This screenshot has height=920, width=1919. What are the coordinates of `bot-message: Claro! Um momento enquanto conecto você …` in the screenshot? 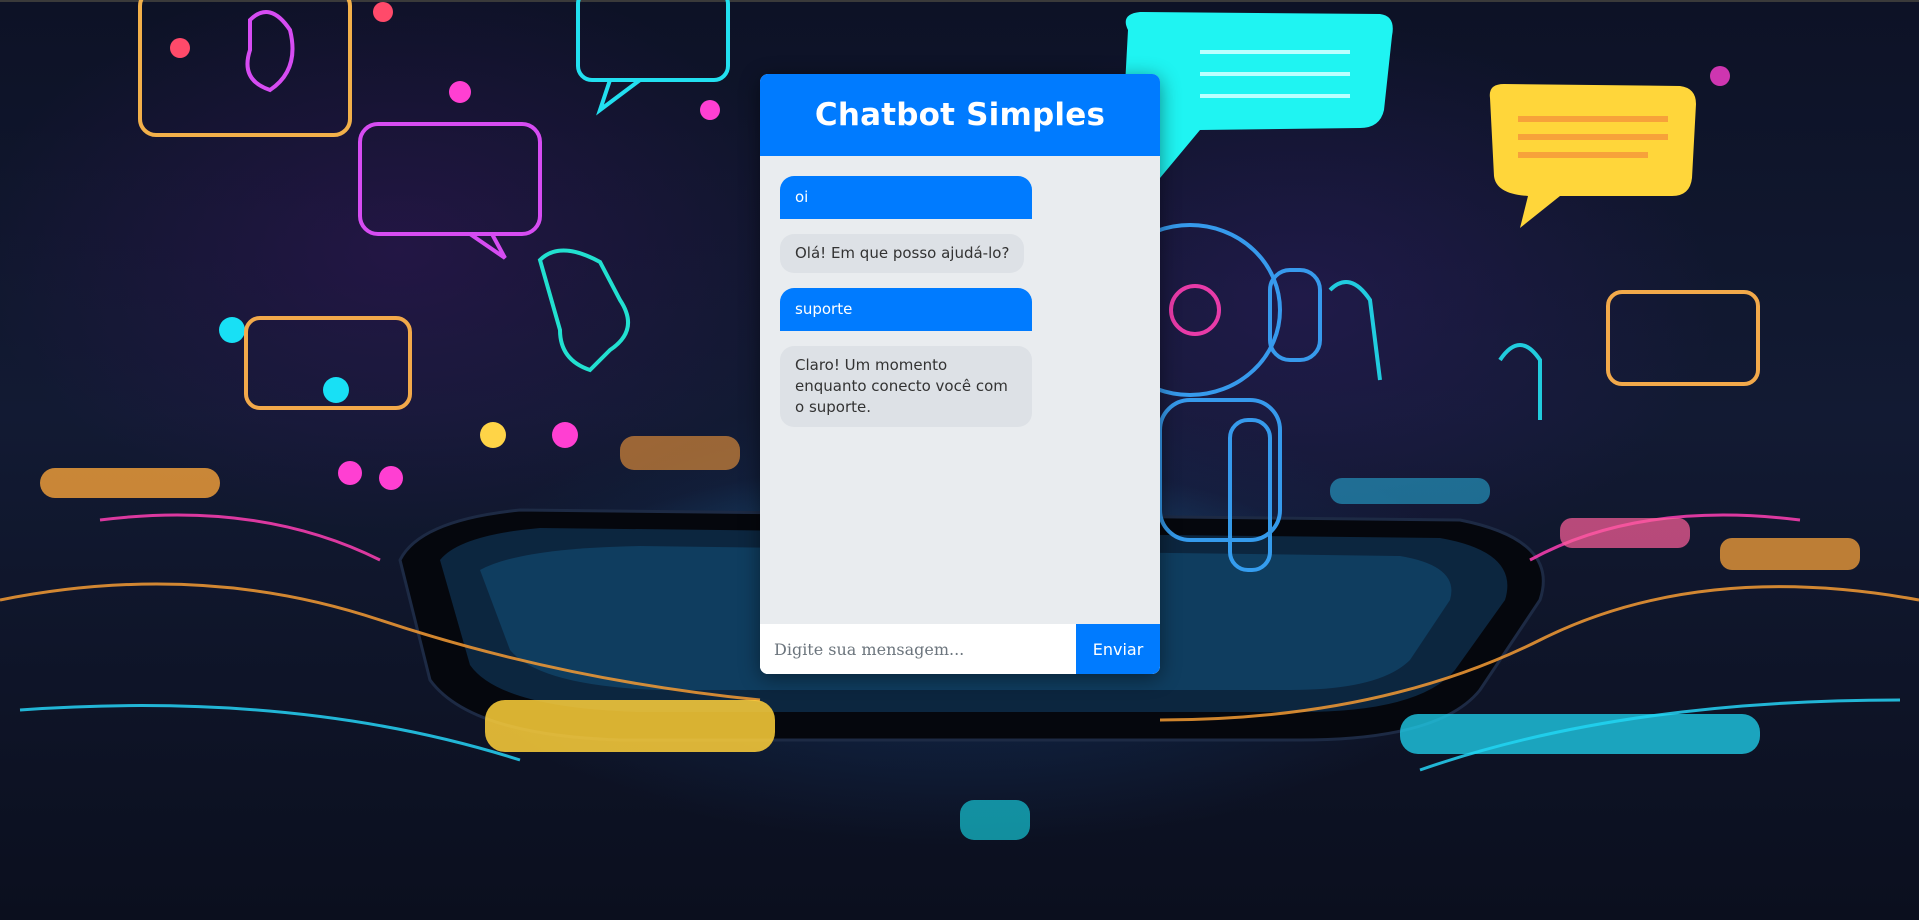 It's located at (906, 386).